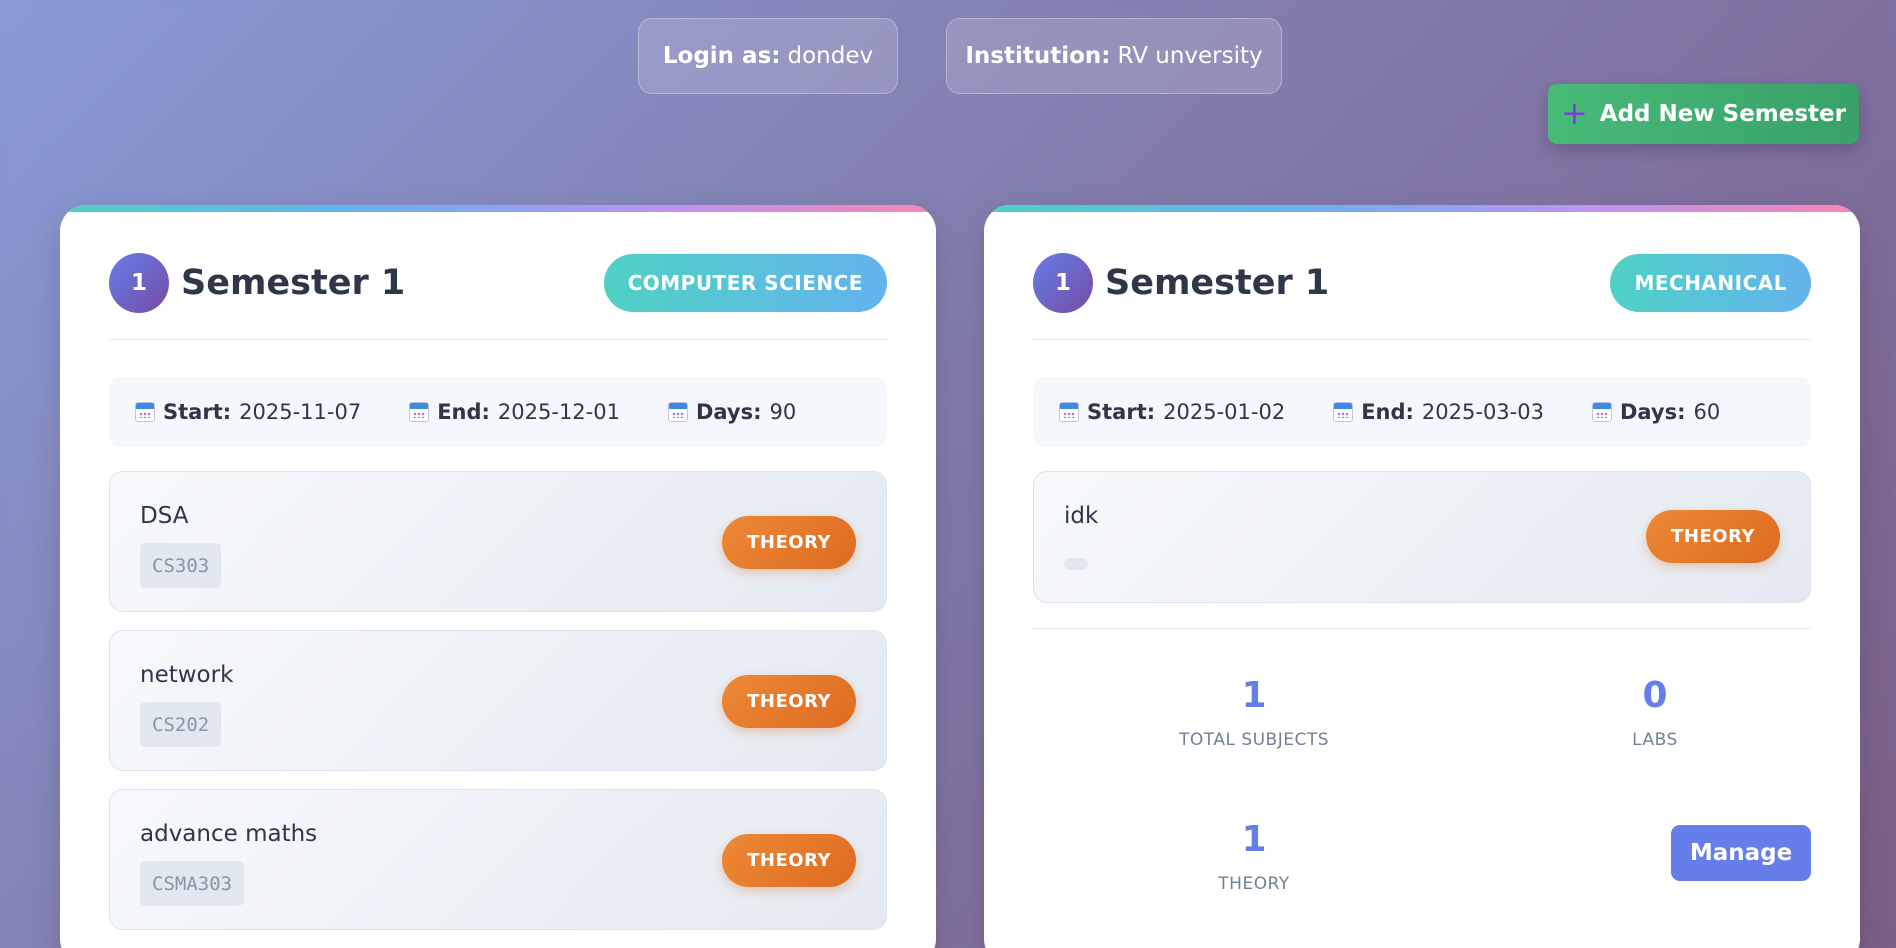 The image size is (1896, 948). What do you see at coordinates (1422, 537) in the screenshot?
I see `subject-item: idk THEORY` at bounding box center [1422, 537].